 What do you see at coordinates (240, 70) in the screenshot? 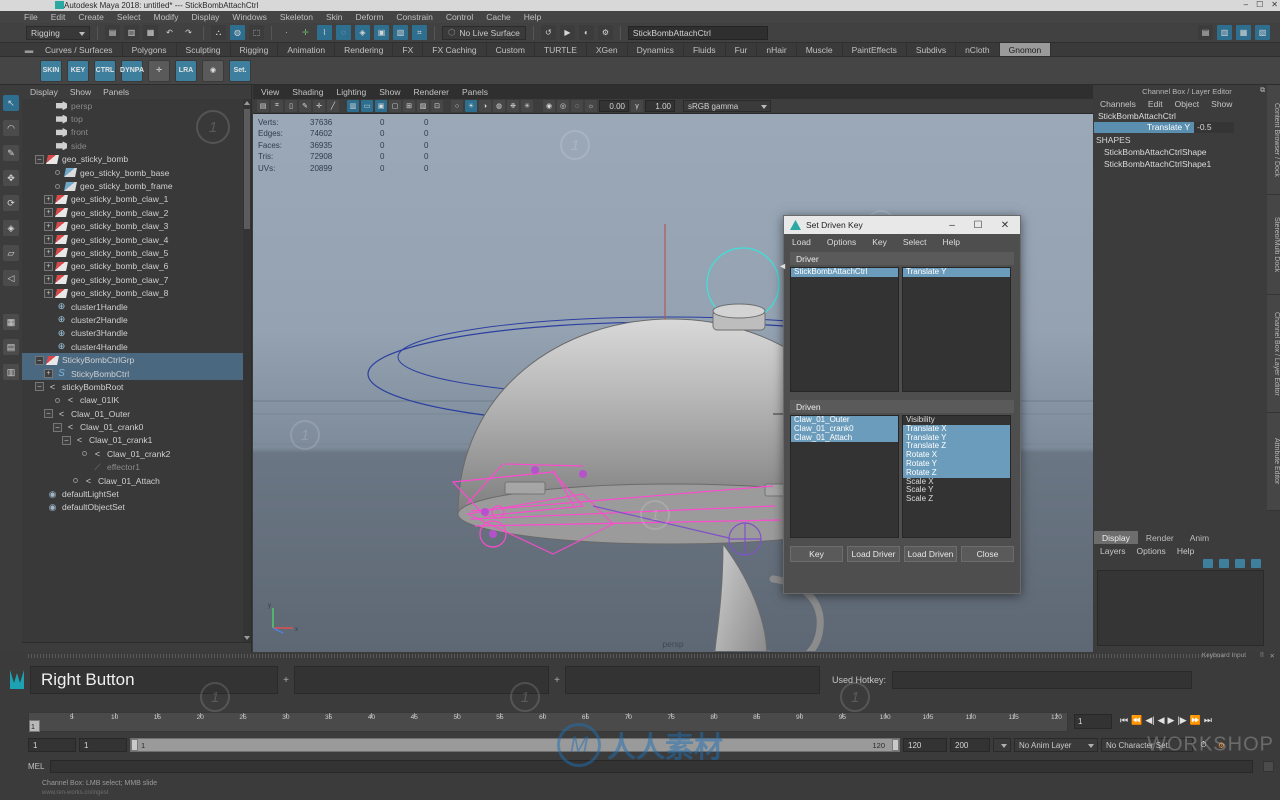
I see `shelf-set-button: Set.` at bounding box center [240, 70].